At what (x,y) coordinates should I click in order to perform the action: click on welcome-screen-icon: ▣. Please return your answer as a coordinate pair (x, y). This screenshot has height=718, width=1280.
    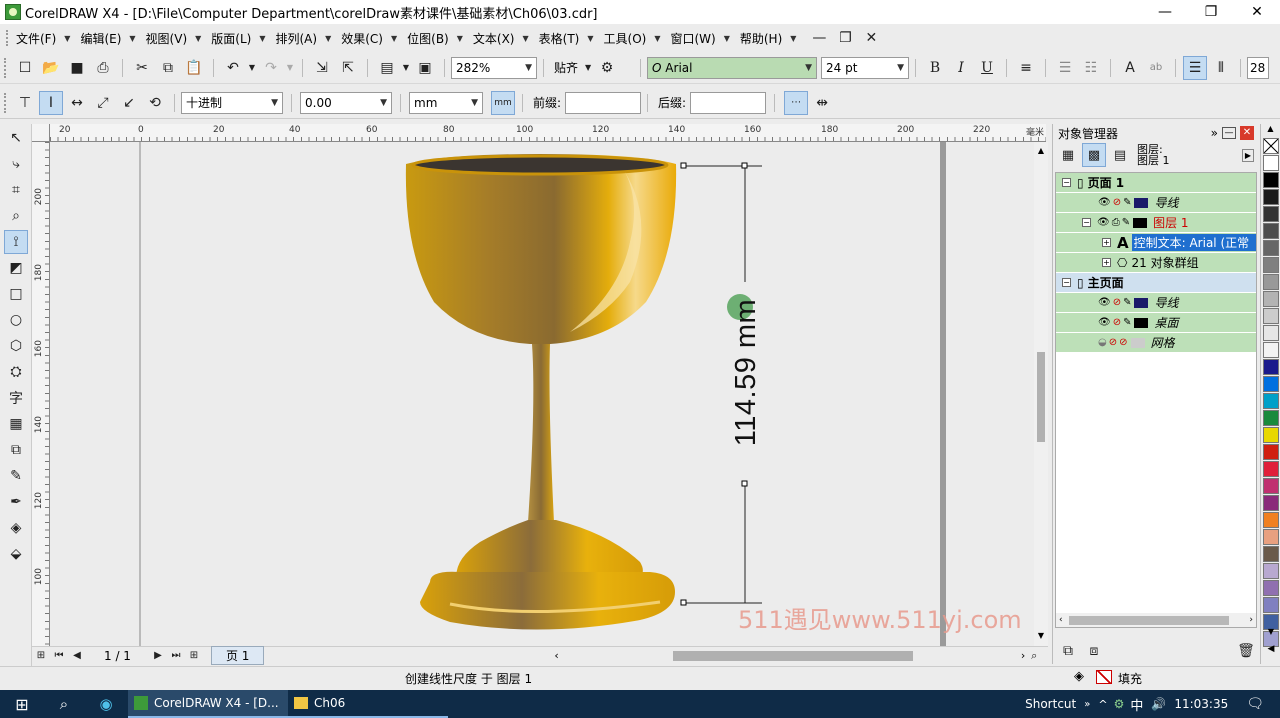
    Looking at the image, I should click on (425, 68).